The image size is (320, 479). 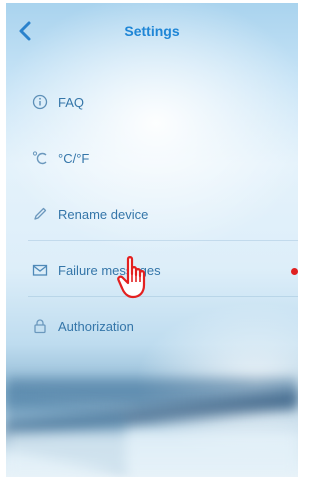 What do you see at coordinates (152, 327) in the screenshot?
I see `menu-item-authorization: Authorization` at bounding box center [152, 327].